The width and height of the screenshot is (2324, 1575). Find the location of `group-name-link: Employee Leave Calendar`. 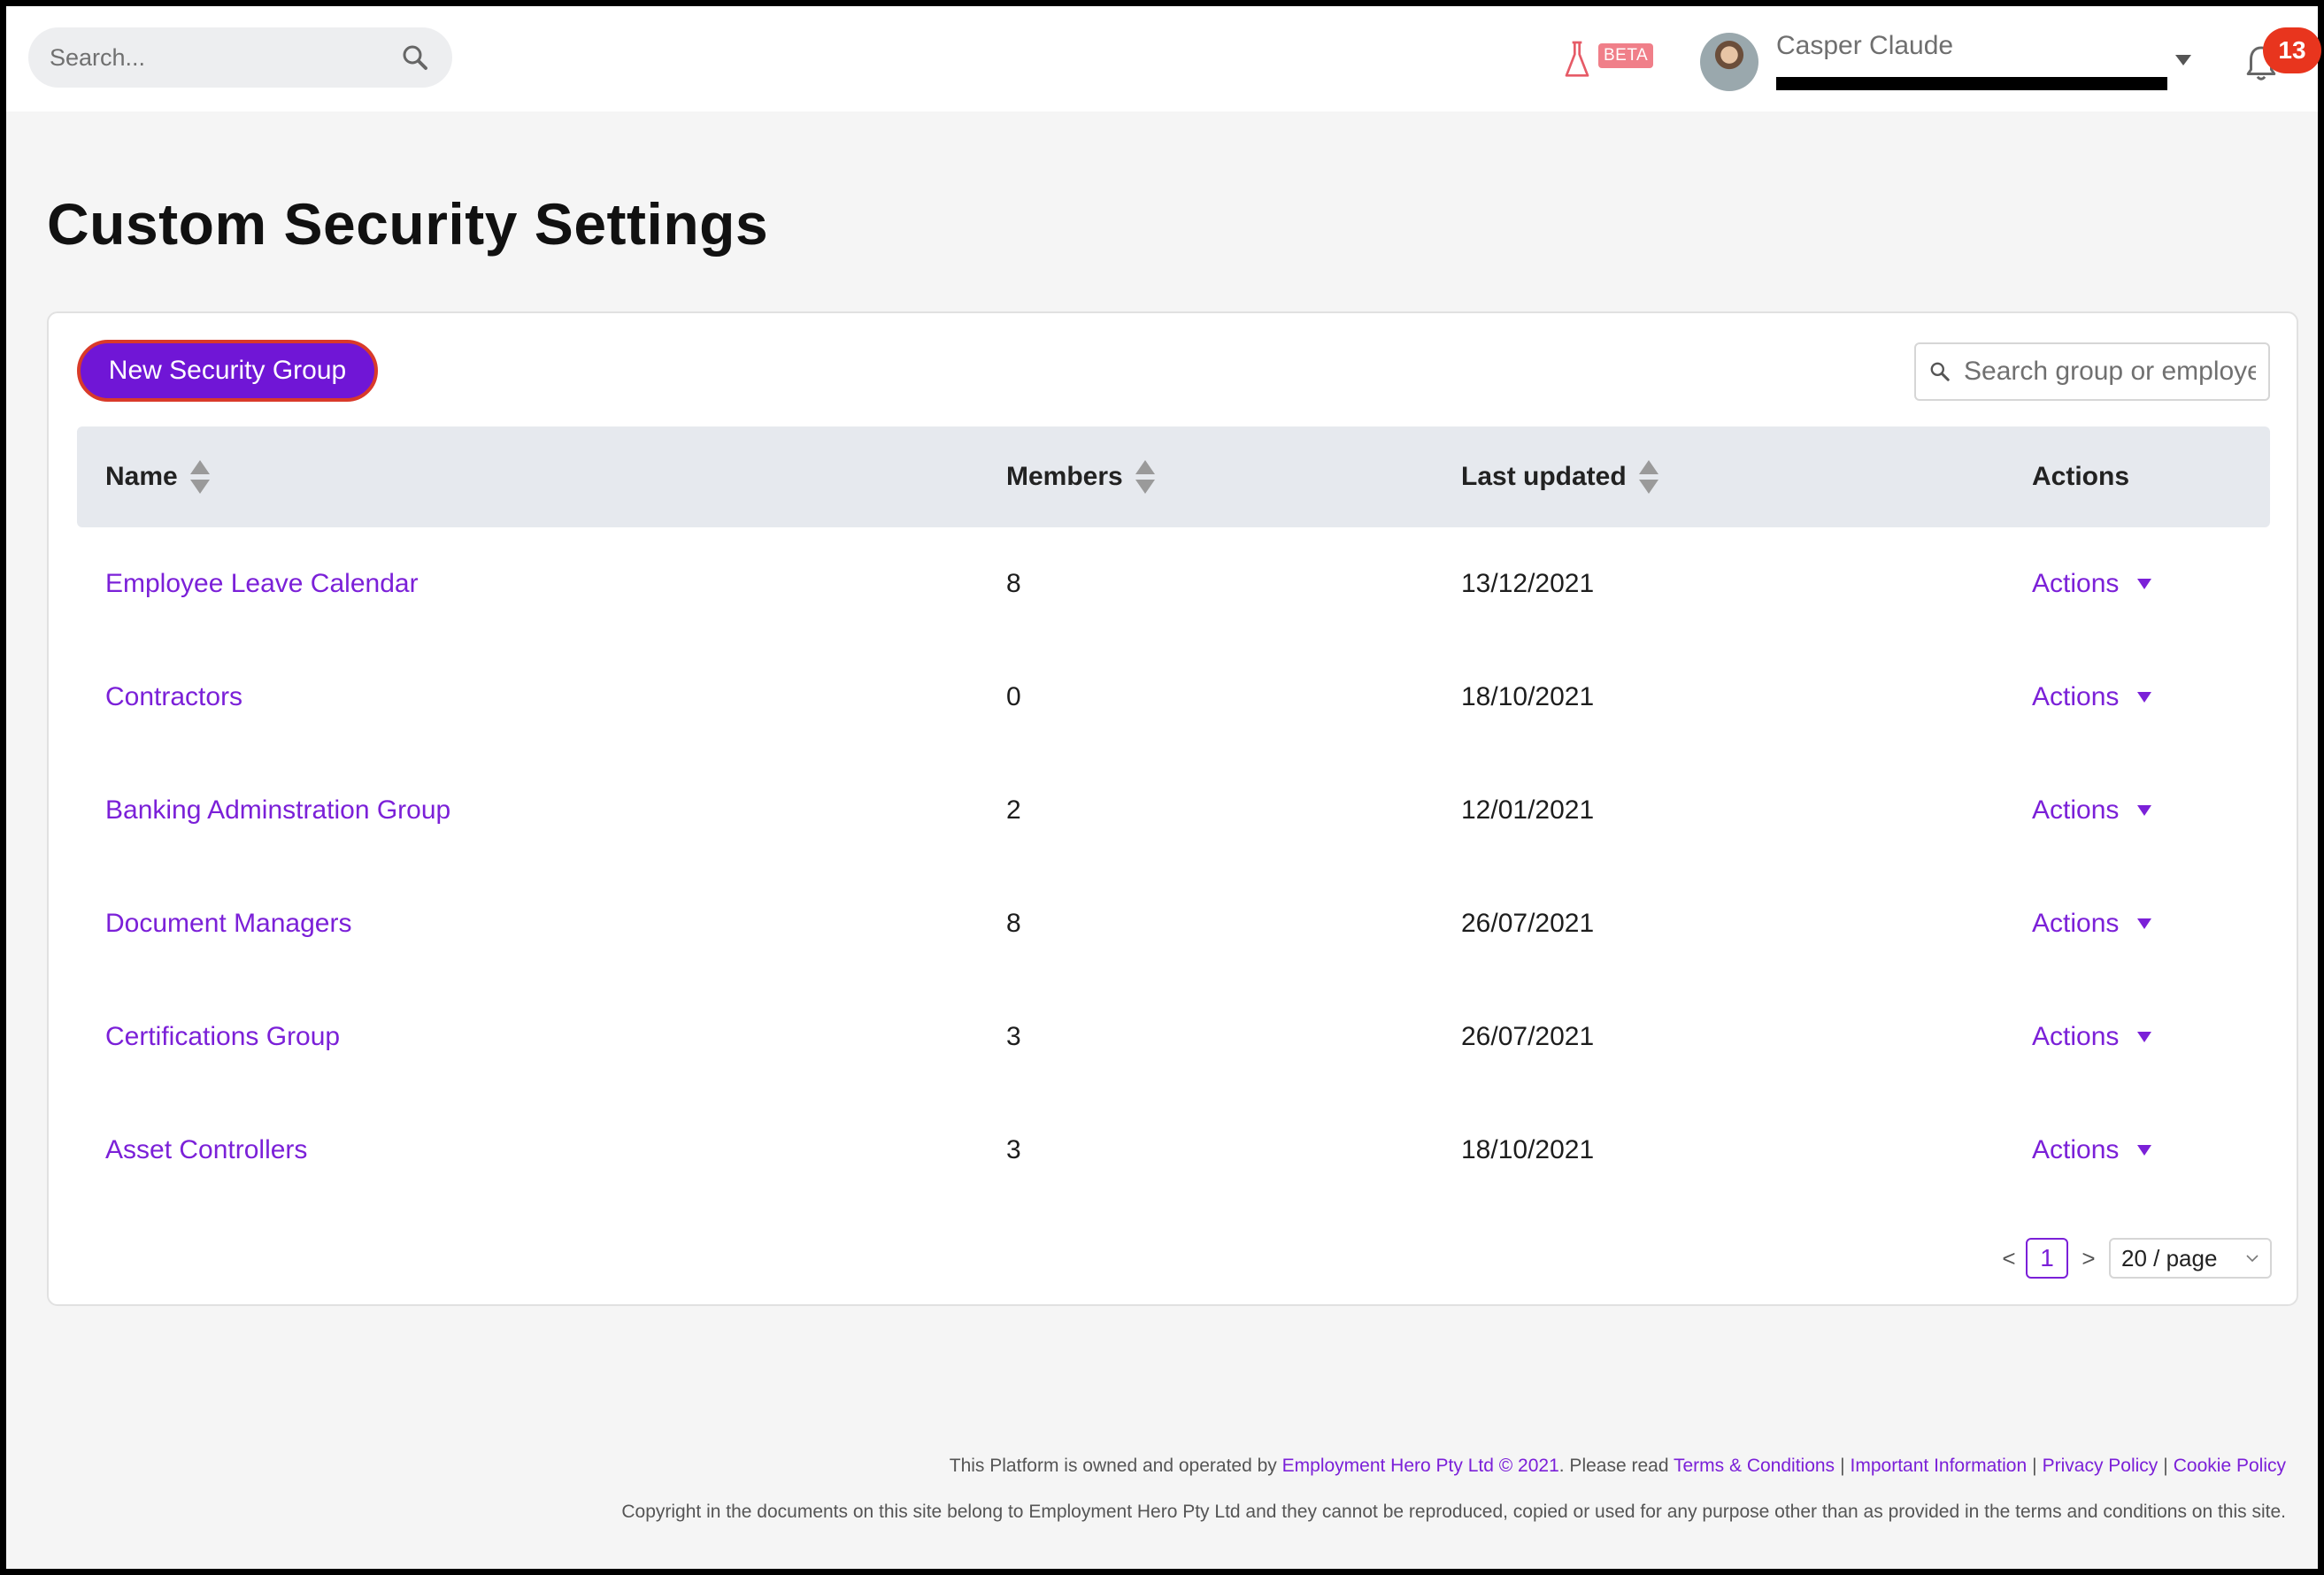

group-name-link: Employee Leave Calendar is located at coordinates (262, 584).